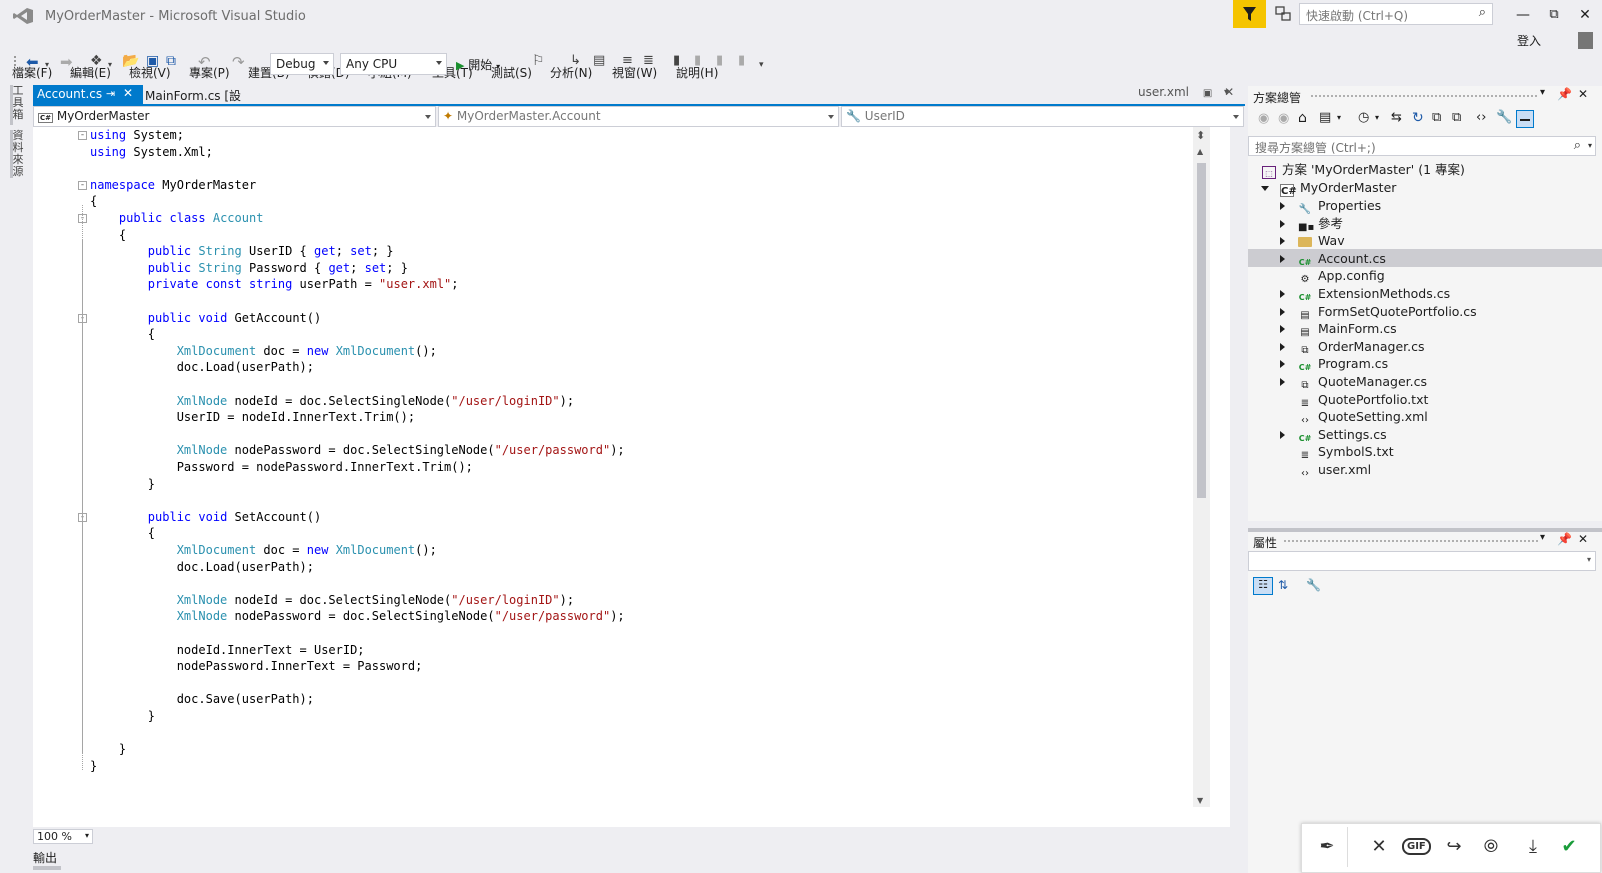  What do you see at coordinates (393, 64) in the screenshot?
I see `solution-platform-select: Any CPU` at bounding box center [393, 64].